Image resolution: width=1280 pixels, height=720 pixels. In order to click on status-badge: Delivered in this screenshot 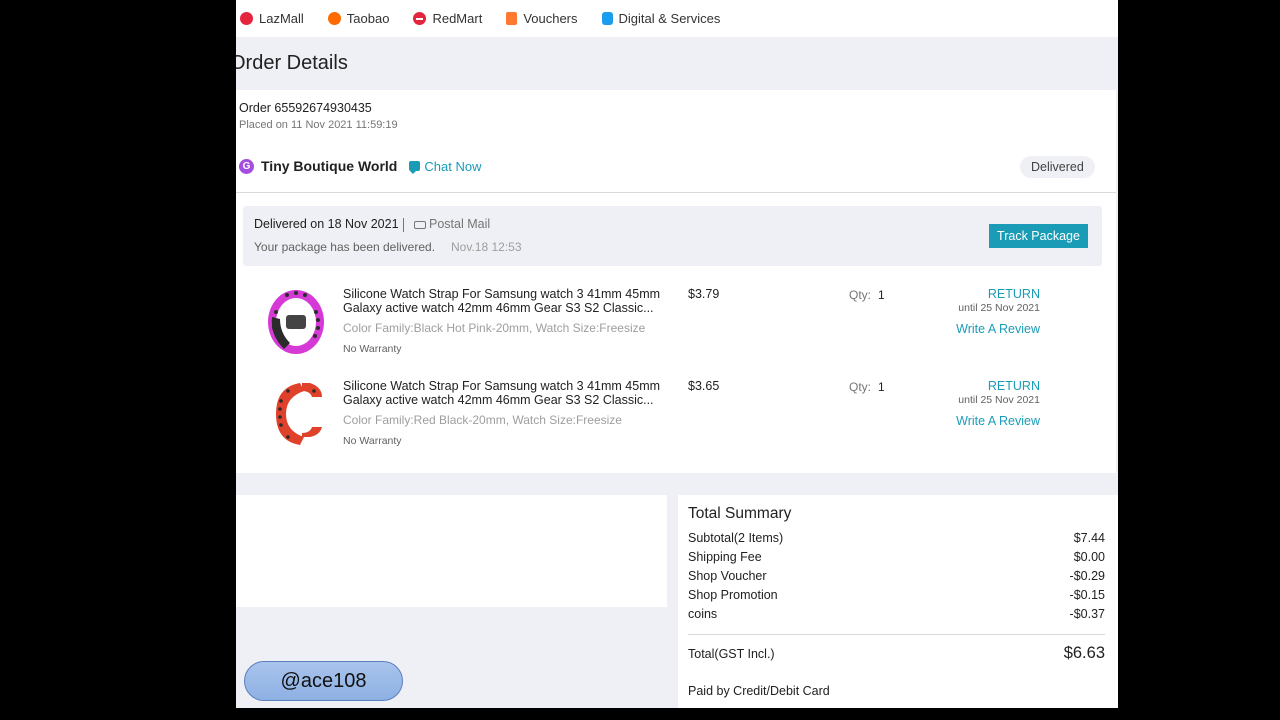, I will do `click(1057, 167)`.